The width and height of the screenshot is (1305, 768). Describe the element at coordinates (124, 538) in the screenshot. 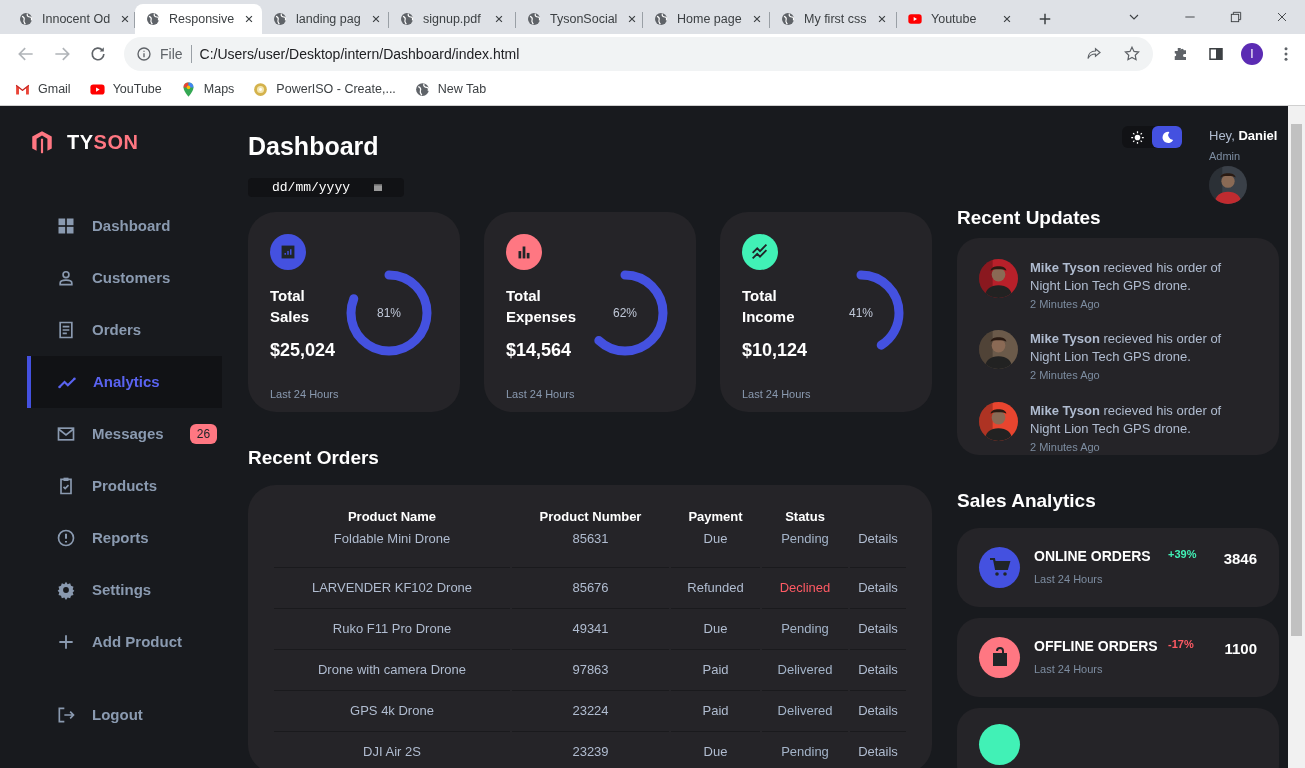

I see `sidebar-item: Reports` at that location.